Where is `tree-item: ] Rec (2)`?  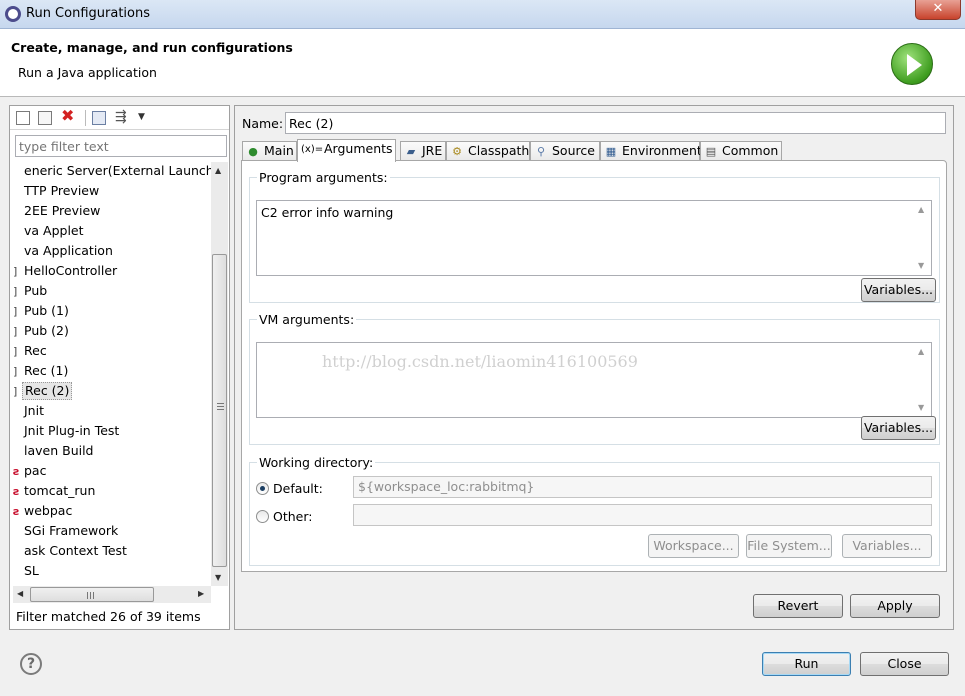
tree-item: ] Rec (2) is located at coordinates (112, 392).